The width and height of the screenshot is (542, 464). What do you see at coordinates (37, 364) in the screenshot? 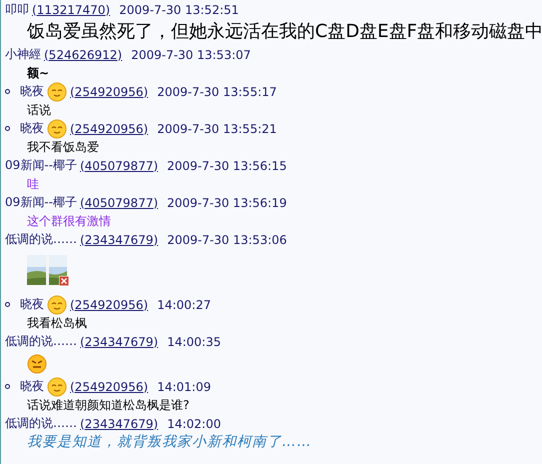
I see `smiley-icon` at bounding box center [37, 364].